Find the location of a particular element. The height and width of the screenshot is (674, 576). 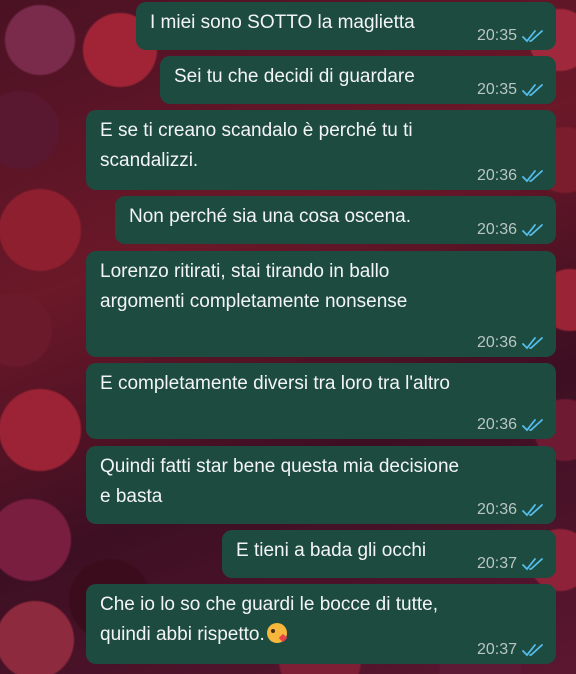

message-text: E tieni a bada gli occhi is located at coordinates (331, 550).